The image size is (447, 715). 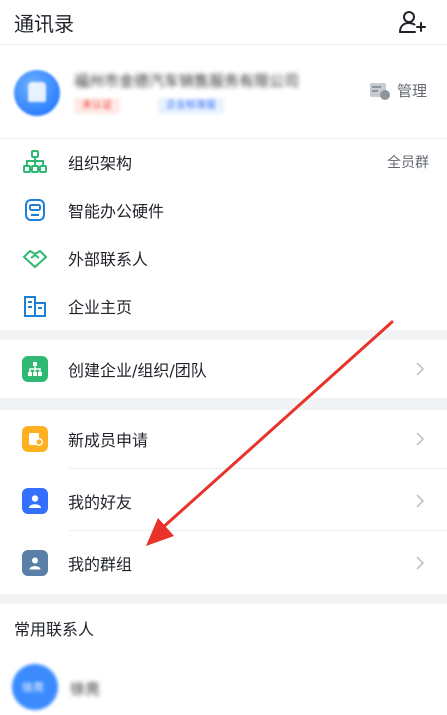 I want to click on handshake-icon, so click(x=35, y=259).